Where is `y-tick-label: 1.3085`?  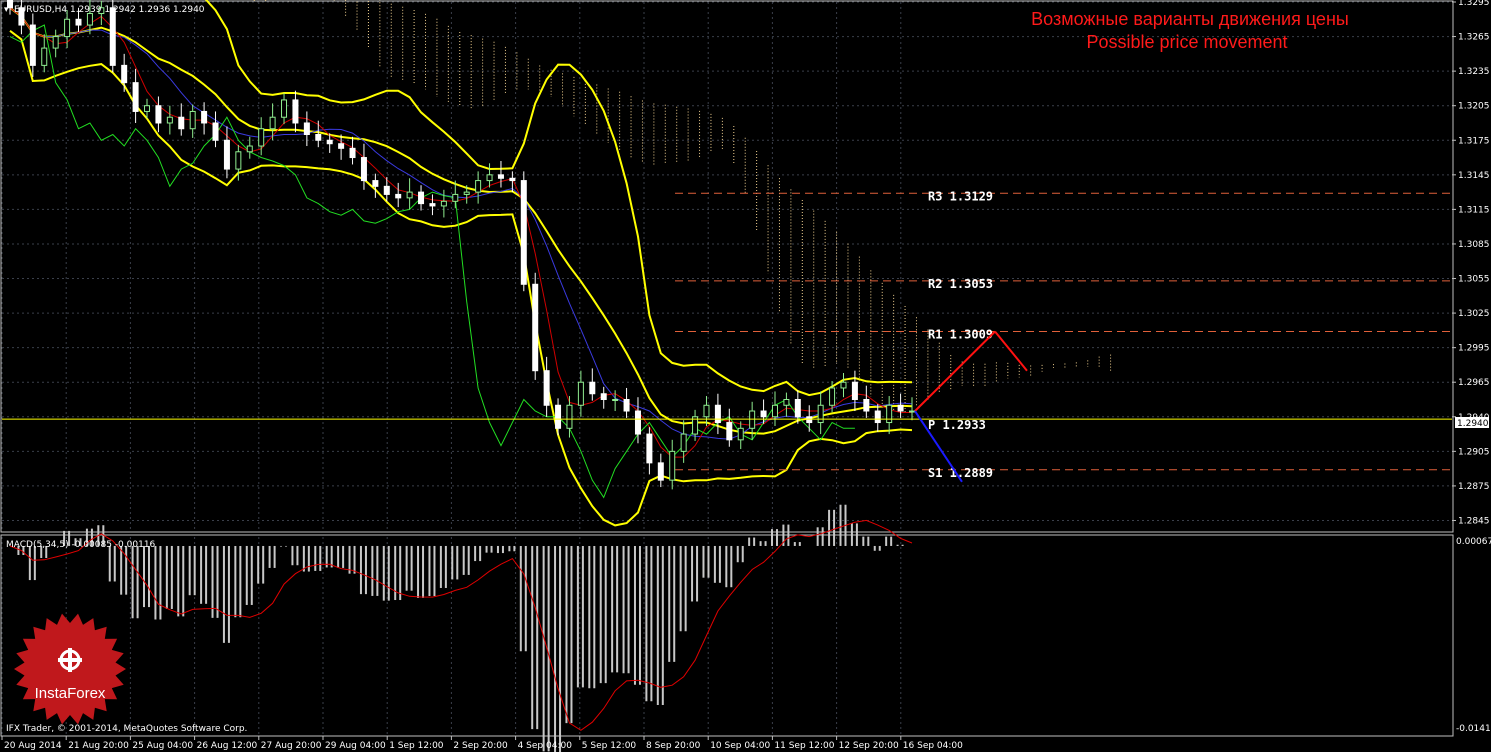
y-tick-label: 1.3085 is located at coordinates (1474, 245).